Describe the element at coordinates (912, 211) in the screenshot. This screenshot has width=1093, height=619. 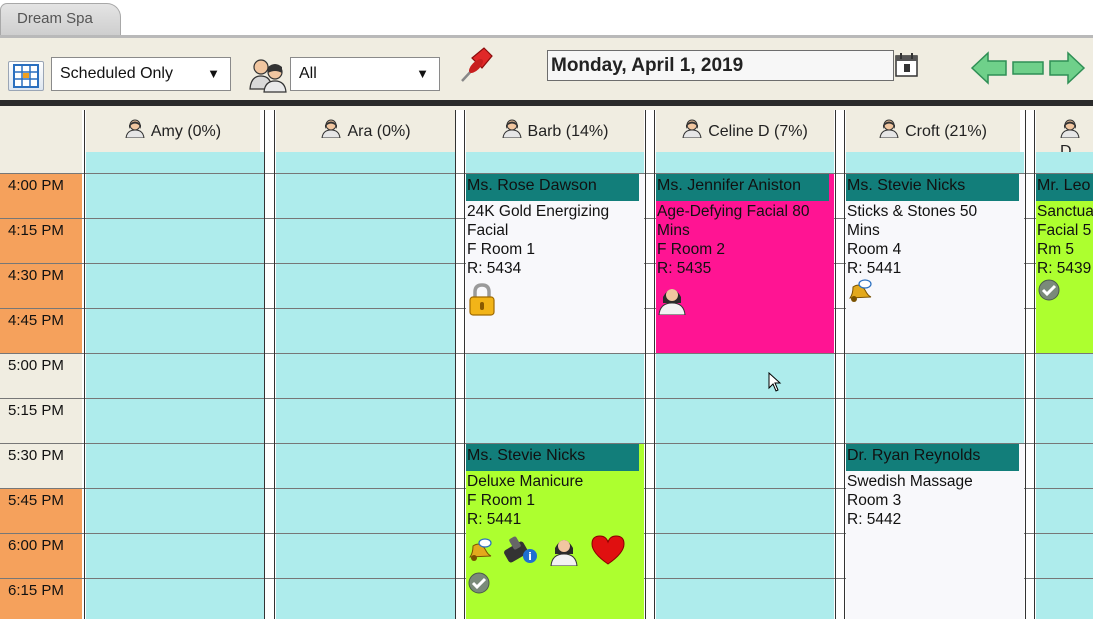
I see `appointment-service: Sticks & Stones 50` at that location.